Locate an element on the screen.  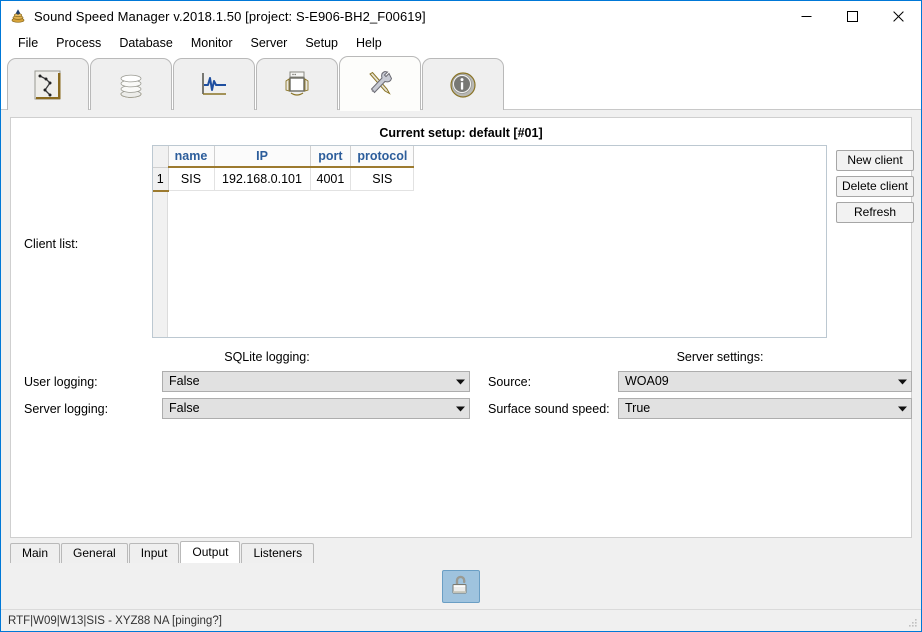
server-logging-label: Server logging: is located at coordinates (66, 408).